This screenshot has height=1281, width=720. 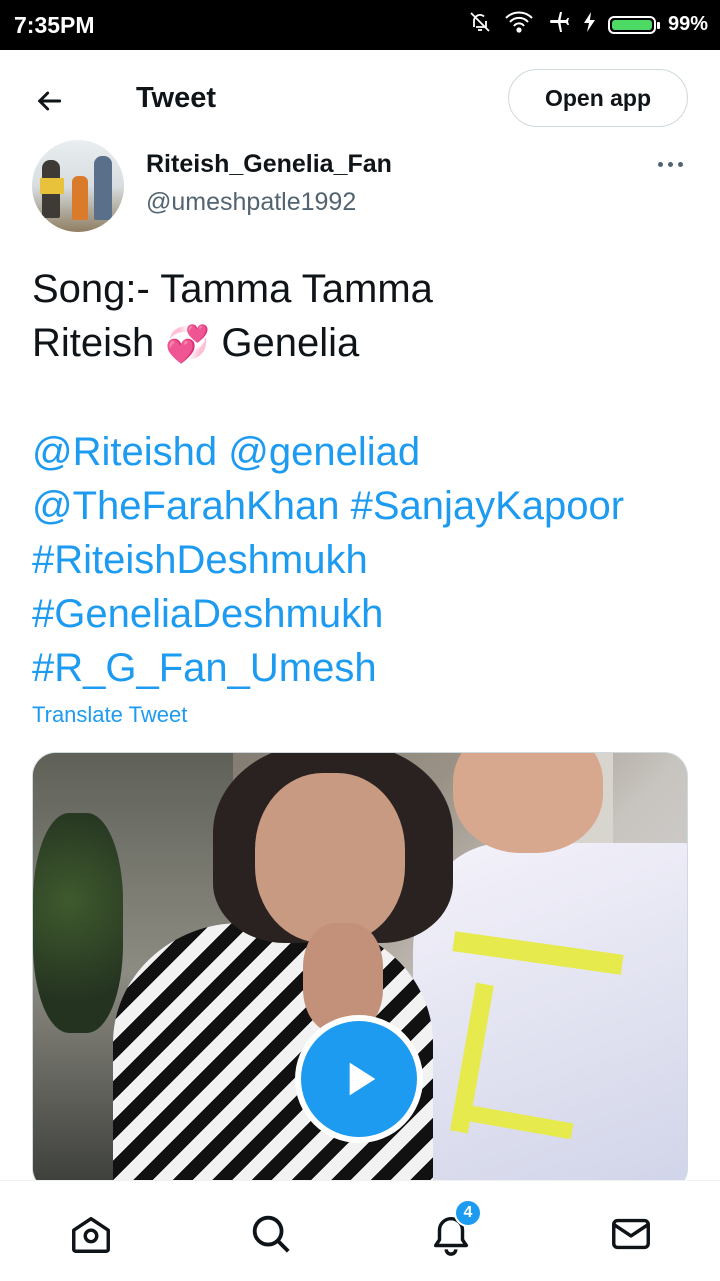 I want to click on author-name: Riteish_Genelia_Fan, so click(x=269, y=164).